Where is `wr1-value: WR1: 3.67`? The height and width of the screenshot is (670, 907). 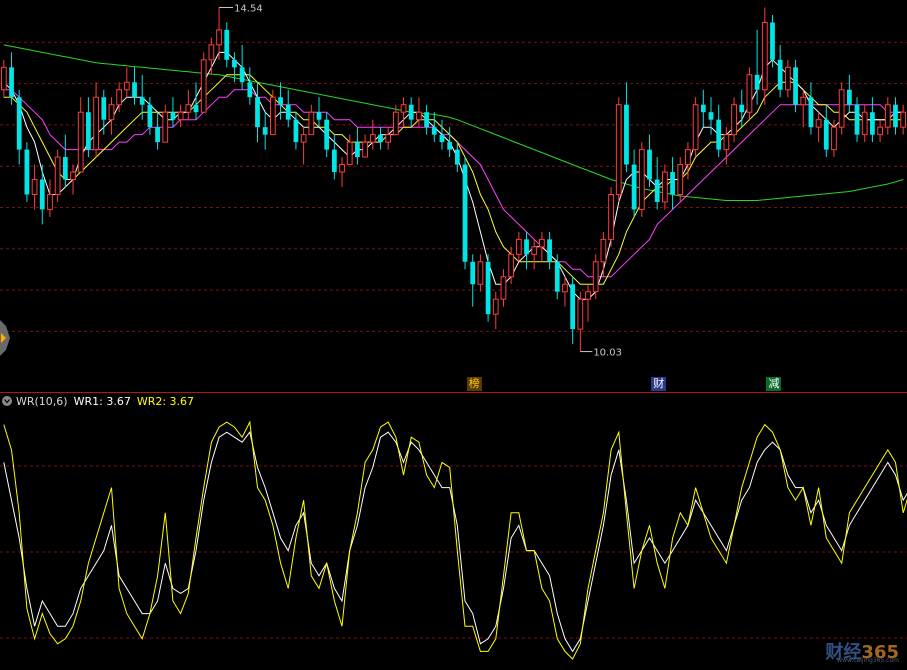
wr1-value: WR1: 3.67 is located at coordinates (102, 401).